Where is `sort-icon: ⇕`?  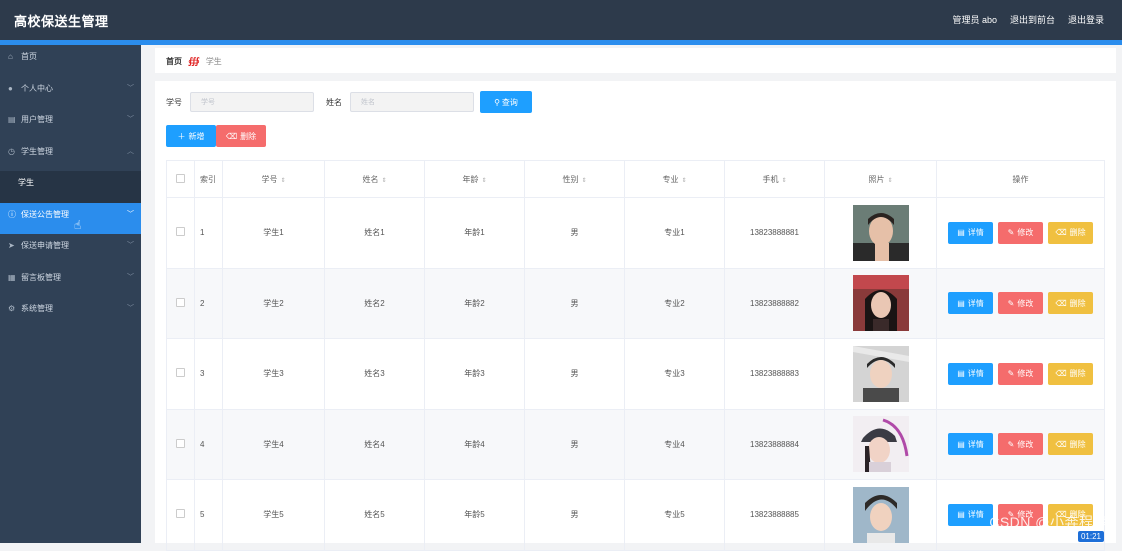
sort-icon: ⇕ is located at coordinates (283, 180).